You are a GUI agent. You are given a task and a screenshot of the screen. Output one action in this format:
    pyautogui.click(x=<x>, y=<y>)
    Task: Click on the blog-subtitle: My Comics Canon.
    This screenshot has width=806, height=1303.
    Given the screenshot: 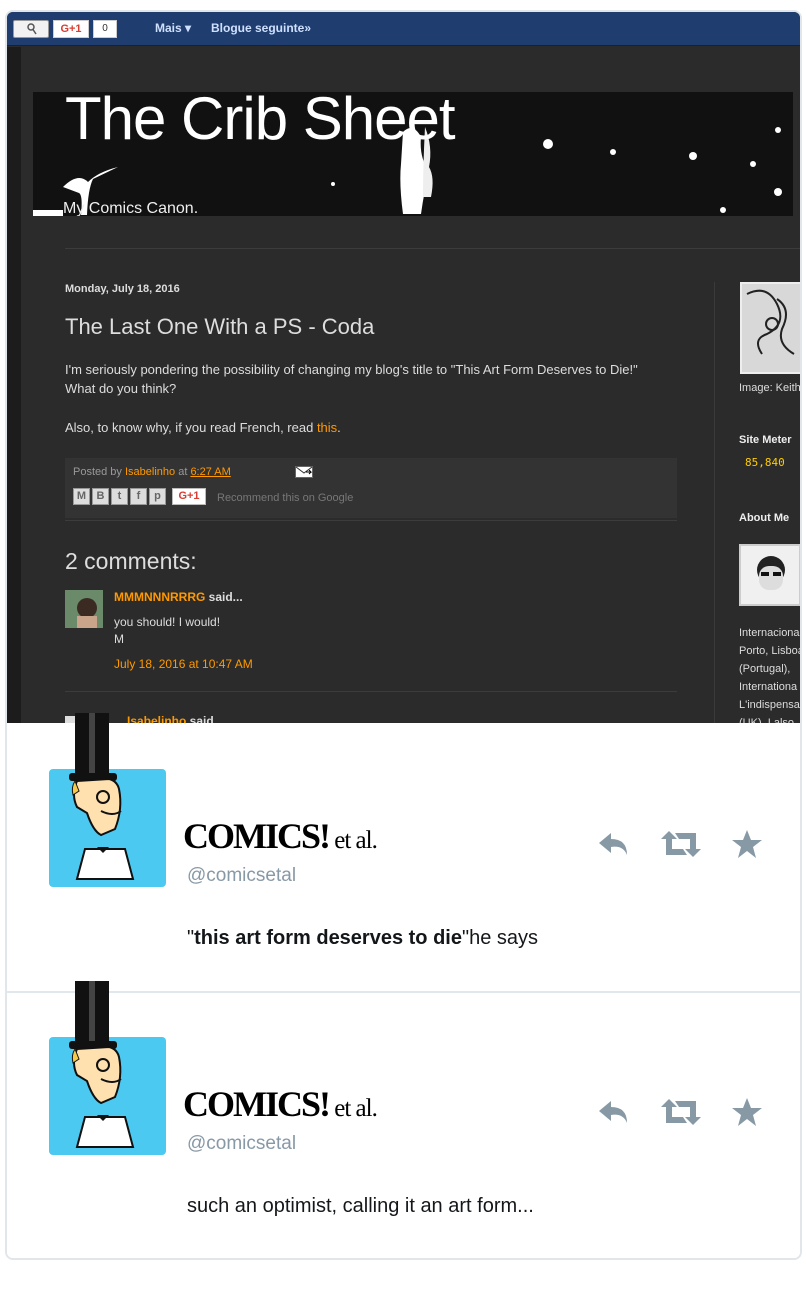 What is the action you would take?
    pyautogui.click(x=131, y=208)
    